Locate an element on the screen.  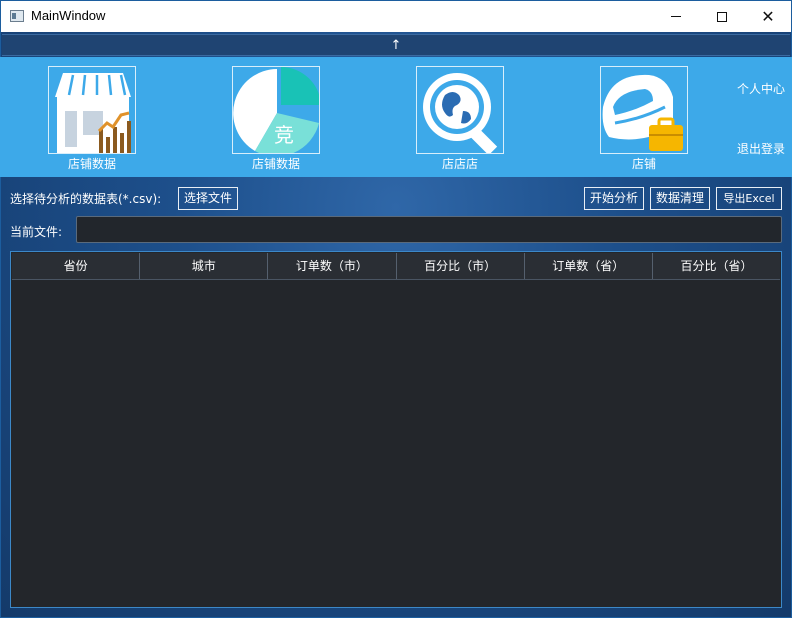
nav-tile-store is located at coordinates (644, 110).